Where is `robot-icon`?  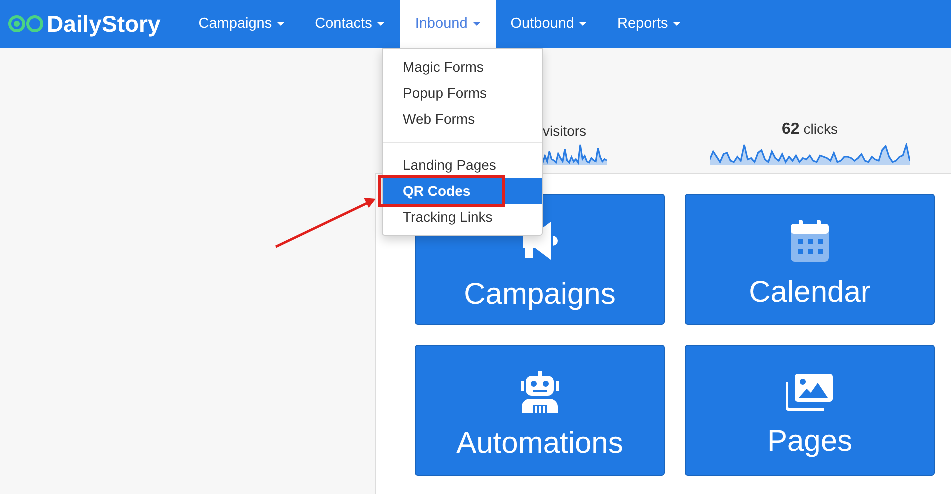
robot-icon is located at coordinates (540, 391).